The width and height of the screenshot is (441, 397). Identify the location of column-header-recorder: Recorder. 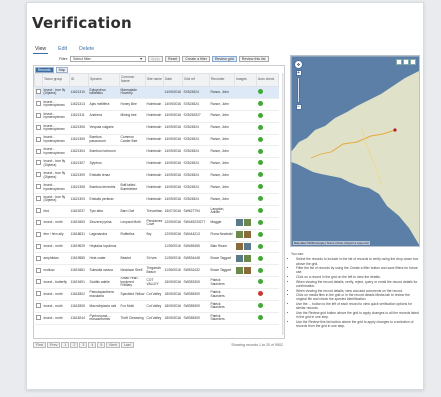
(222, 80).